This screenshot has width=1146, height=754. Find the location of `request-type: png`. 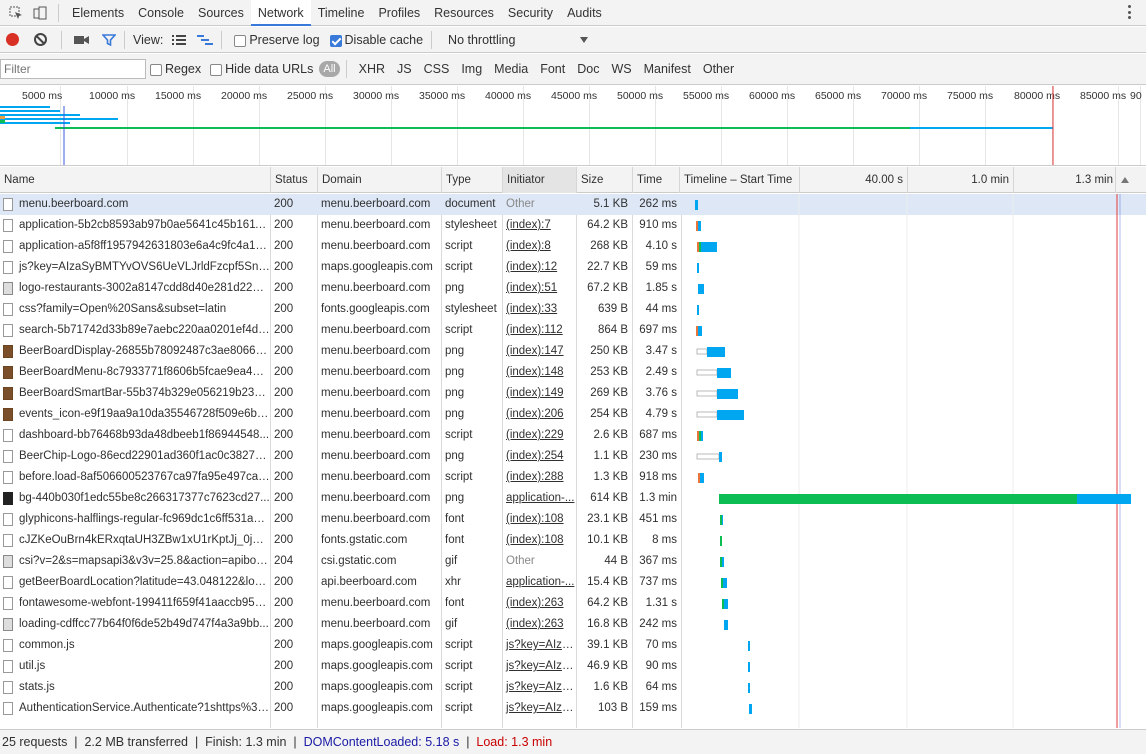

request-type: png is located at coordinates (455, 498).